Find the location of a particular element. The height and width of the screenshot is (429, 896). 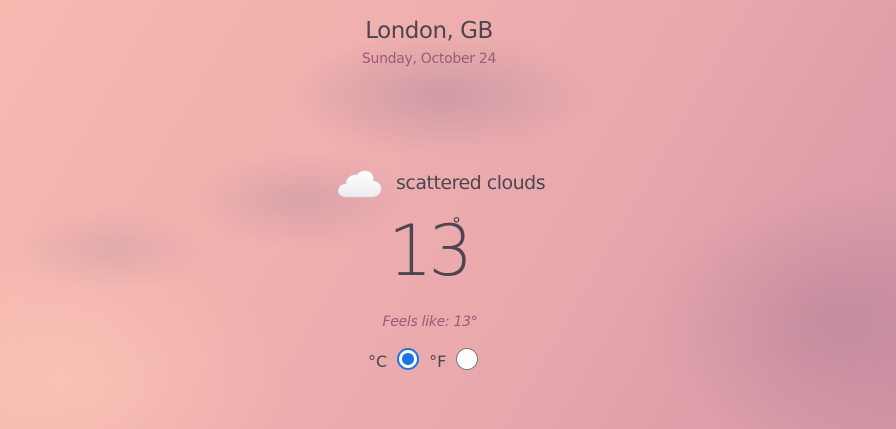

cloud-icon is located at coordinates (359, 184).